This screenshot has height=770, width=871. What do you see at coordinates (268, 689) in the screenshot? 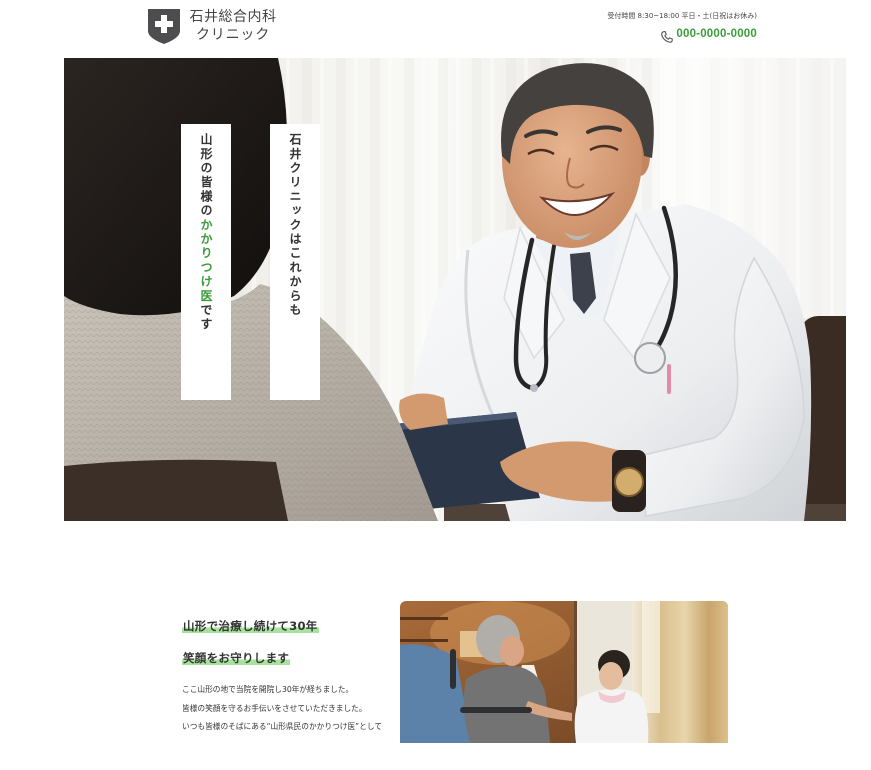
I see `intro-paragraph: ここ山形の地で当院を開院し30年が経ちました。` at bounding box center [268, 689].